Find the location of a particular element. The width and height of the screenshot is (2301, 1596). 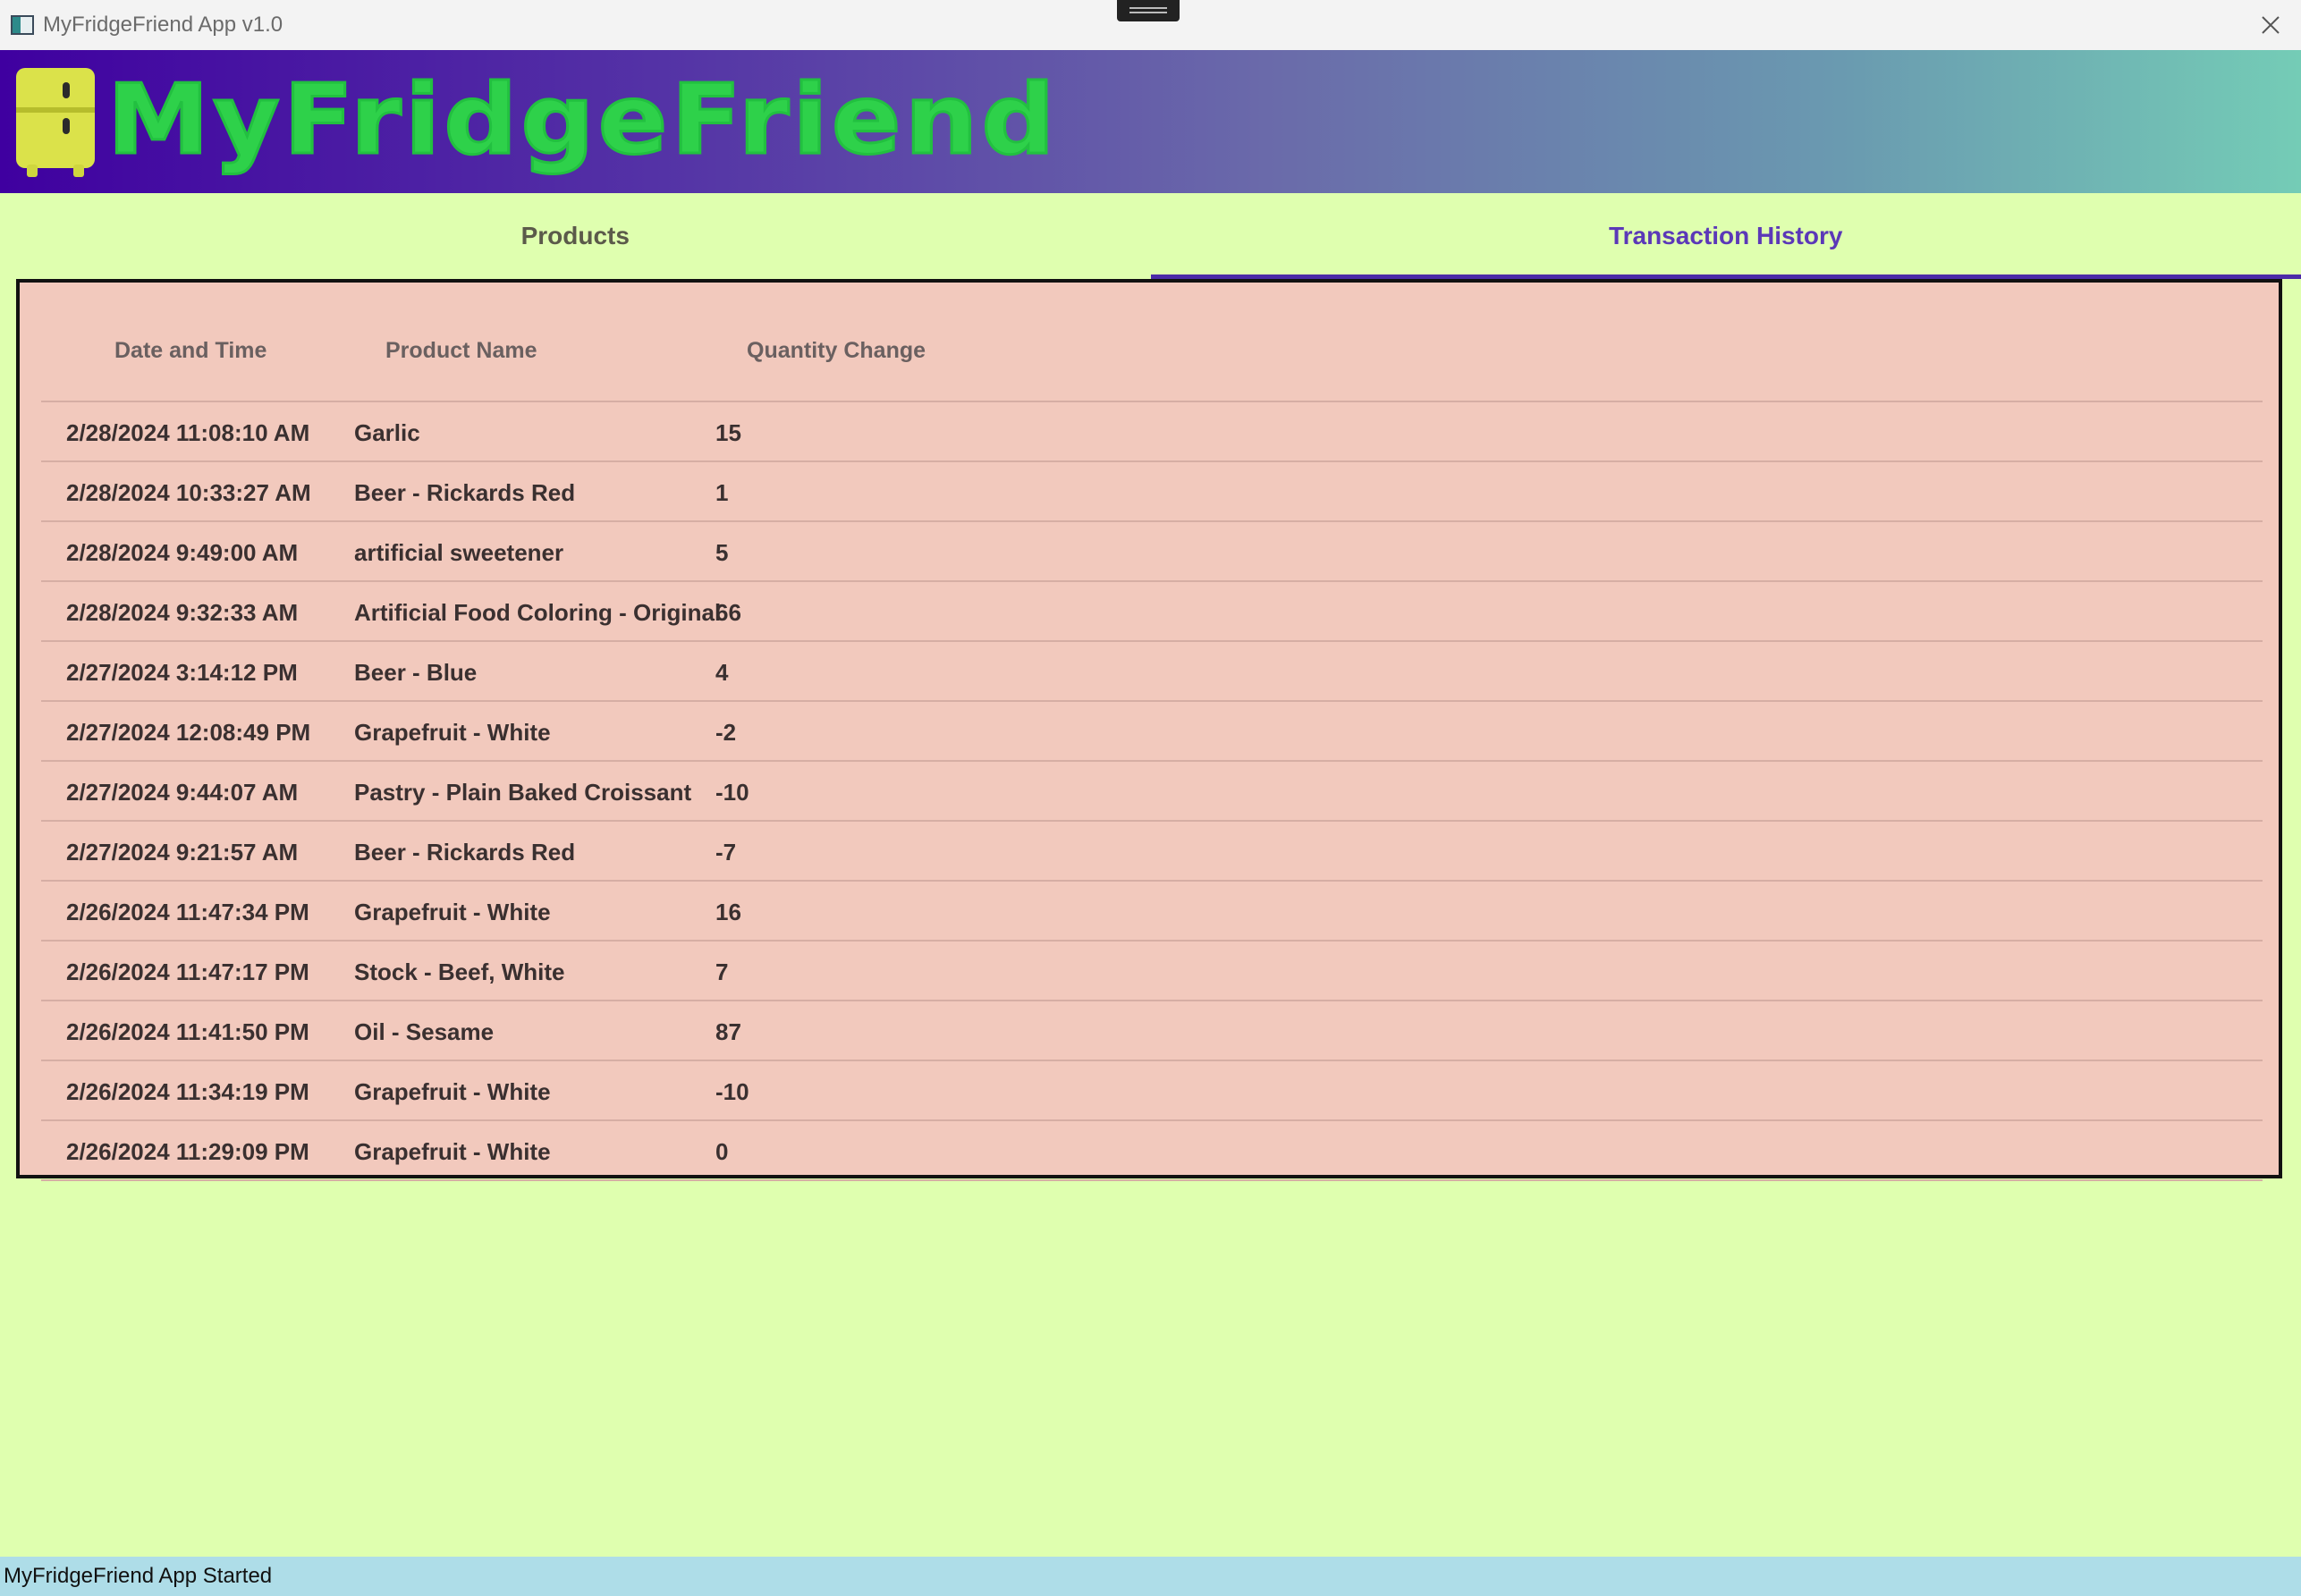

close-icon is located at coordinates (2271, 25).